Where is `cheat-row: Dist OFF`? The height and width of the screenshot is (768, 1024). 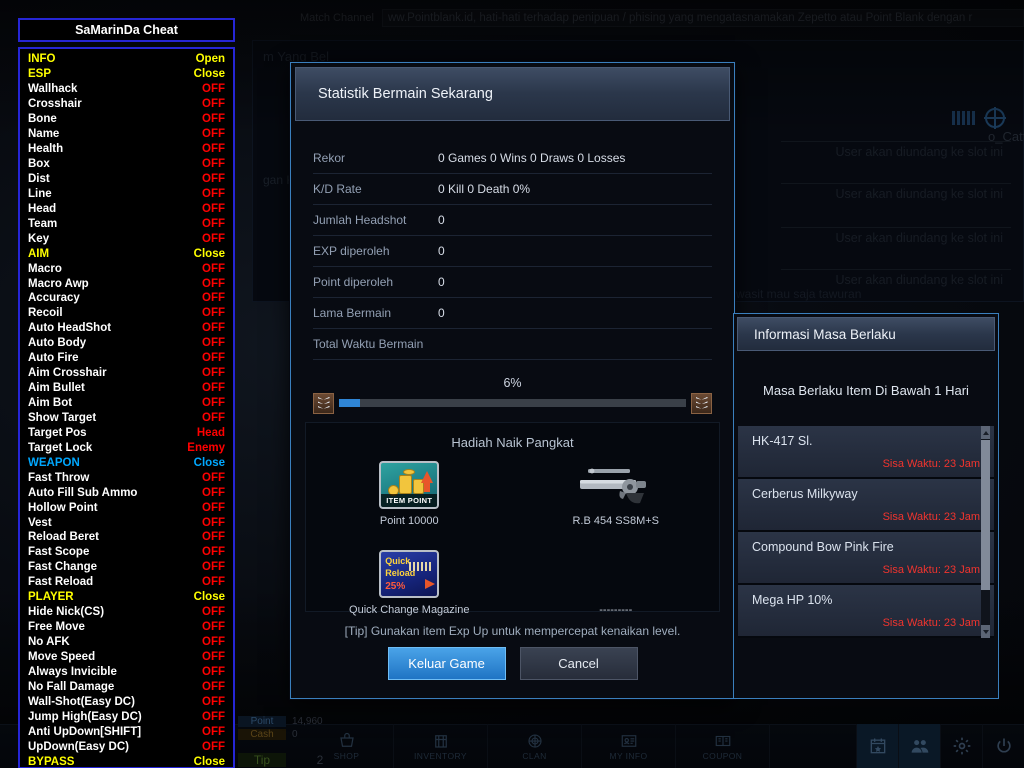 cheat-row: Dist OFF is located at coordinates (126, 179).